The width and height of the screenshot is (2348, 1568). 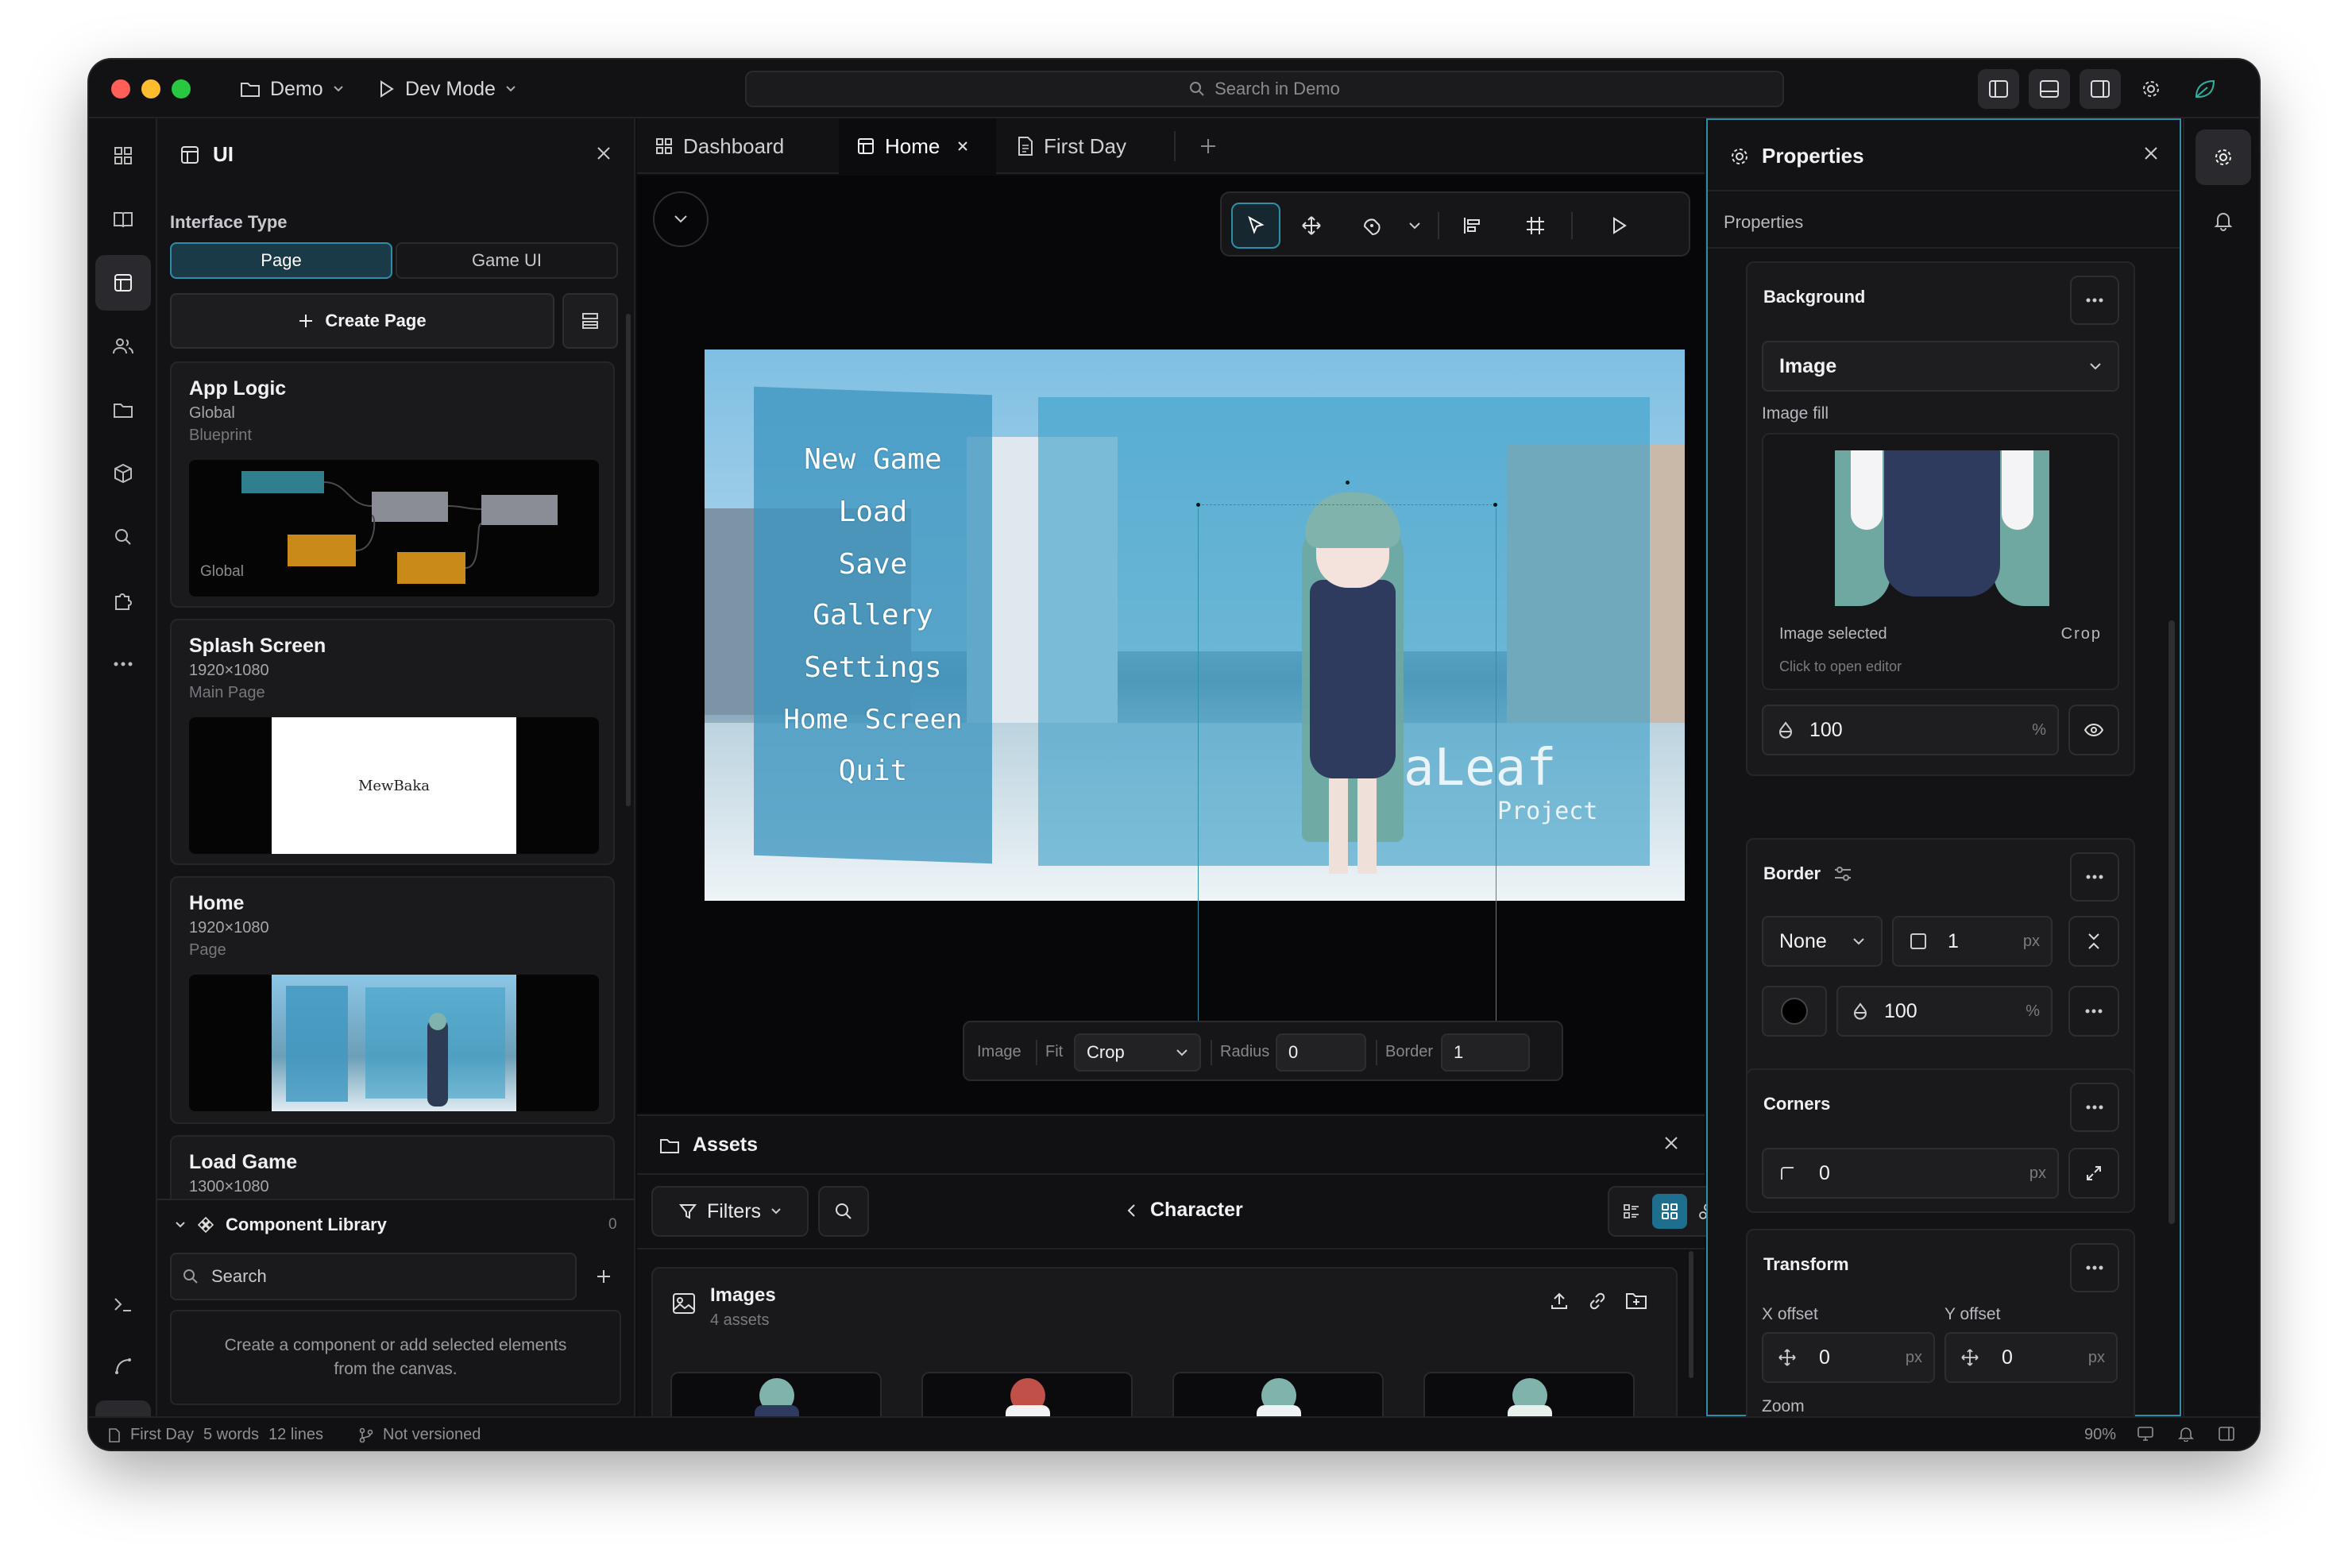 I want to click on status-sidebar-button, so click(x=2226, y=1436).